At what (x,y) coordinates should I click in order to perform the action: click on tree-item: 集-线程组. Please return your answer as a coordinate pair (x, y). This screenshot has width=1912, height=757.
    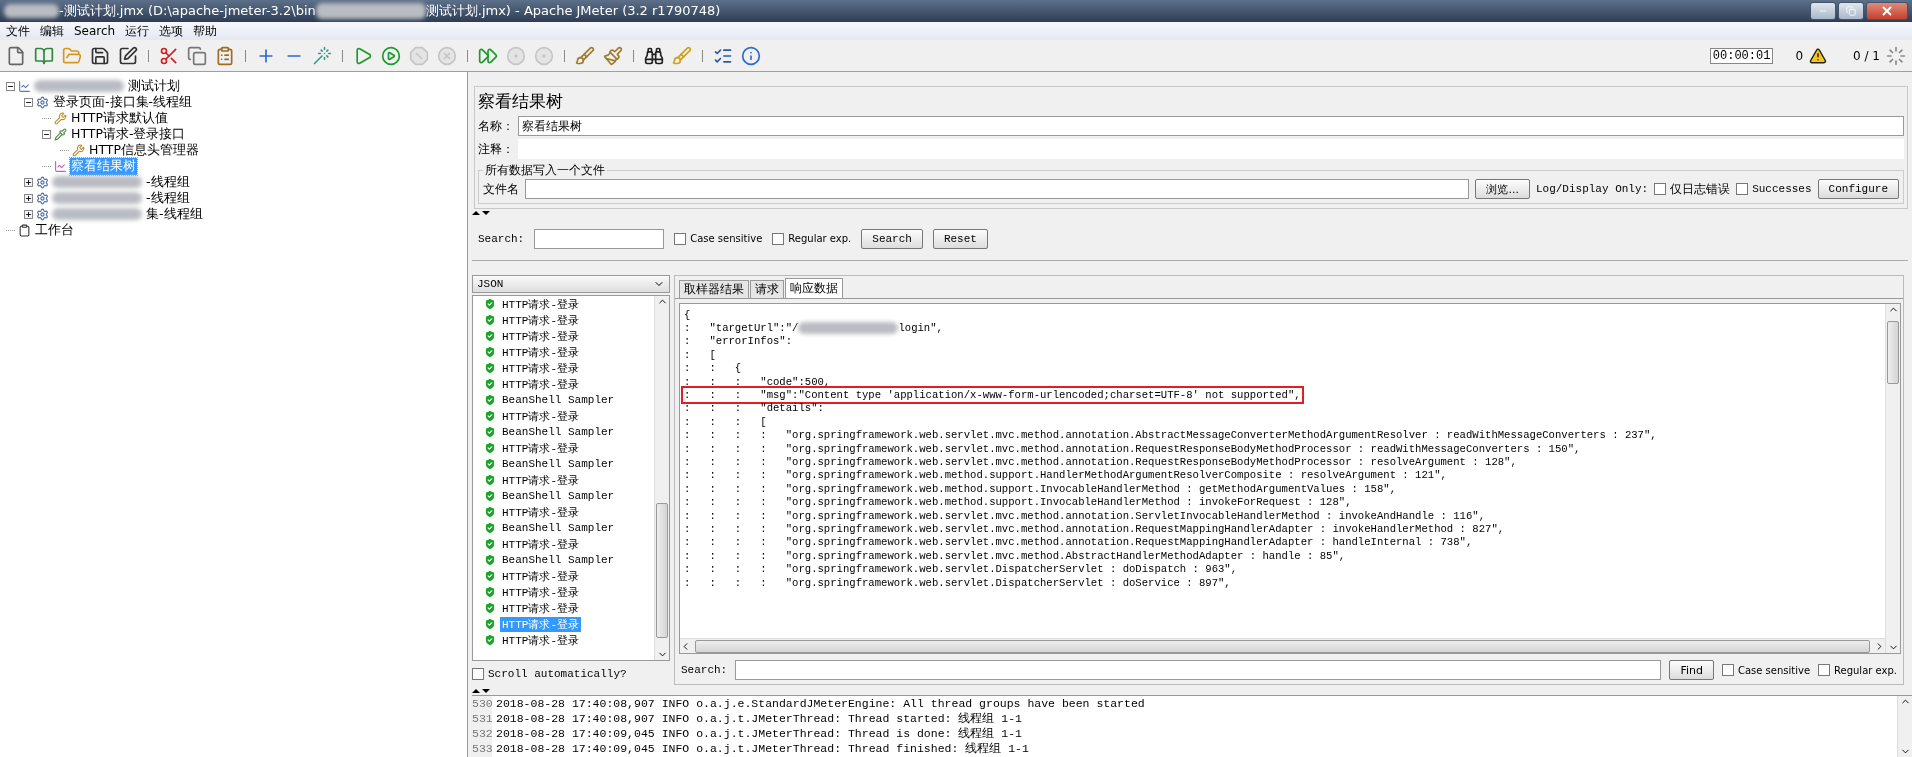
    Looking at the image, I should click on (174, 214).